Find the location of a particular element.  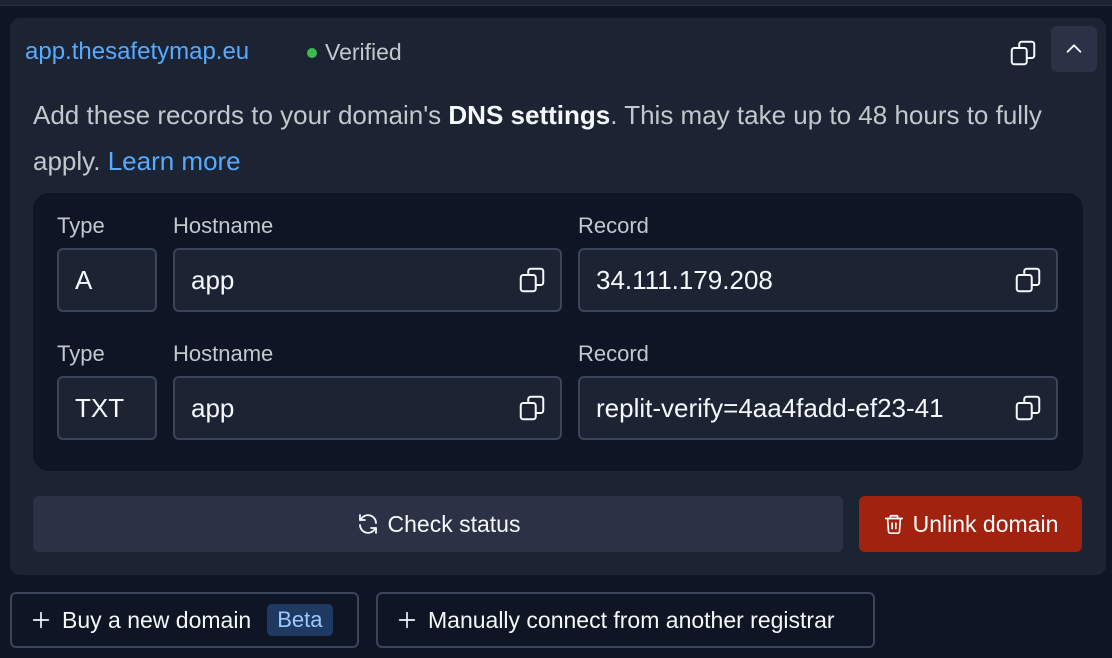

chevron-up-icon is located at coordinates (1074, 48).